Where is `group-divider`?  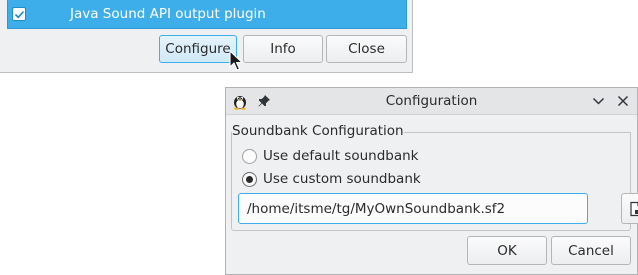 group-divider is located at coordinates (509, 132).